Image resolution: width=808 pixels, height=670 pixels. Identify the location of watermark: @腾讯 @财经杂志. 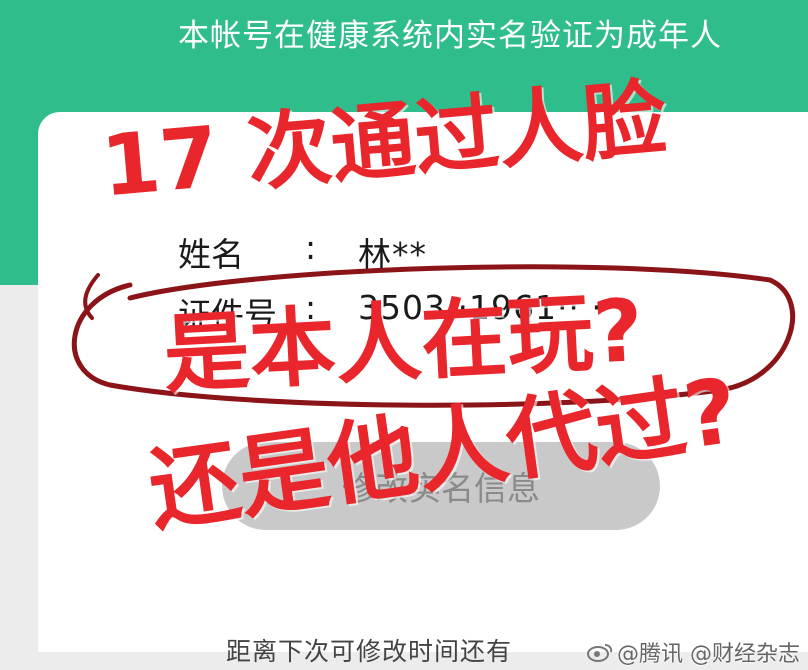
(693, 652).